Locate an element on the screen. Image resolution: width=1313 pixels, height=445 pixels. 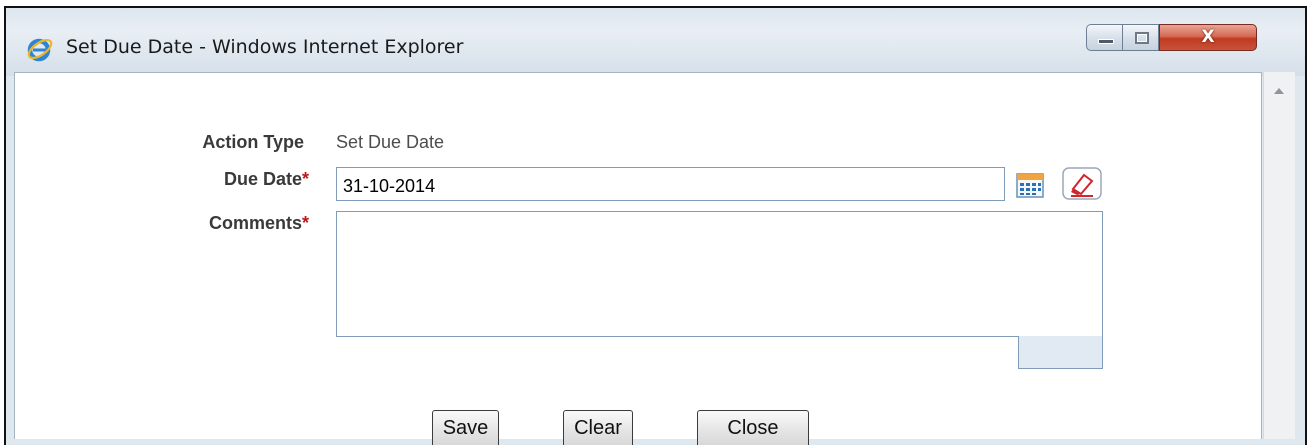
minimize-button is located at coordinates (1104, 37).